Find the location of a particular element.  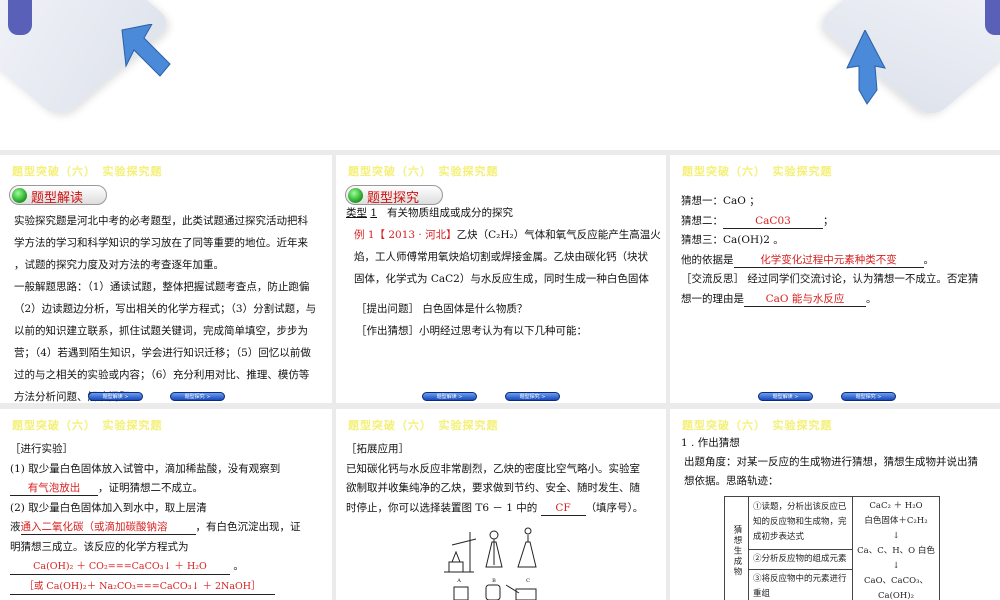

reflect-text: ［交流反思］ 经过同学们交流讨论，认为猜想一不成立。否定猜 is located at coordinates (830, 279).